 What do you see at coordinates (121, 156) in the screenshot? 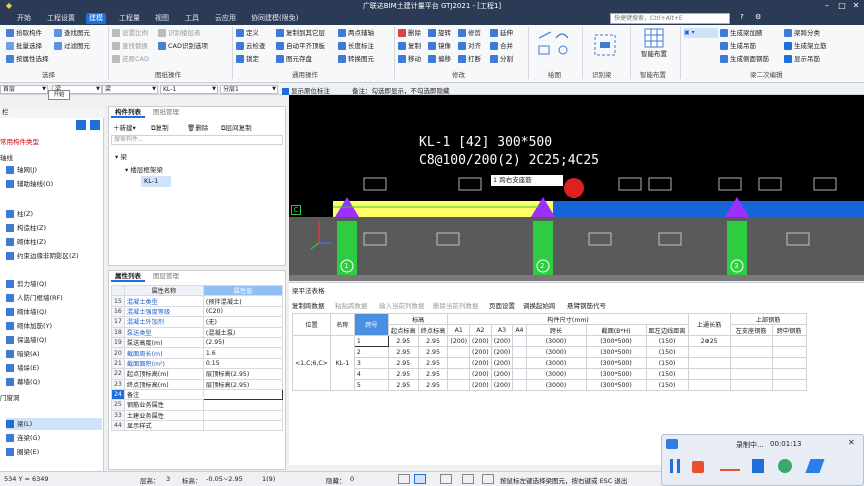
I see `tree-node-beam: ▾ 梁` at bounding box center [121, 156].